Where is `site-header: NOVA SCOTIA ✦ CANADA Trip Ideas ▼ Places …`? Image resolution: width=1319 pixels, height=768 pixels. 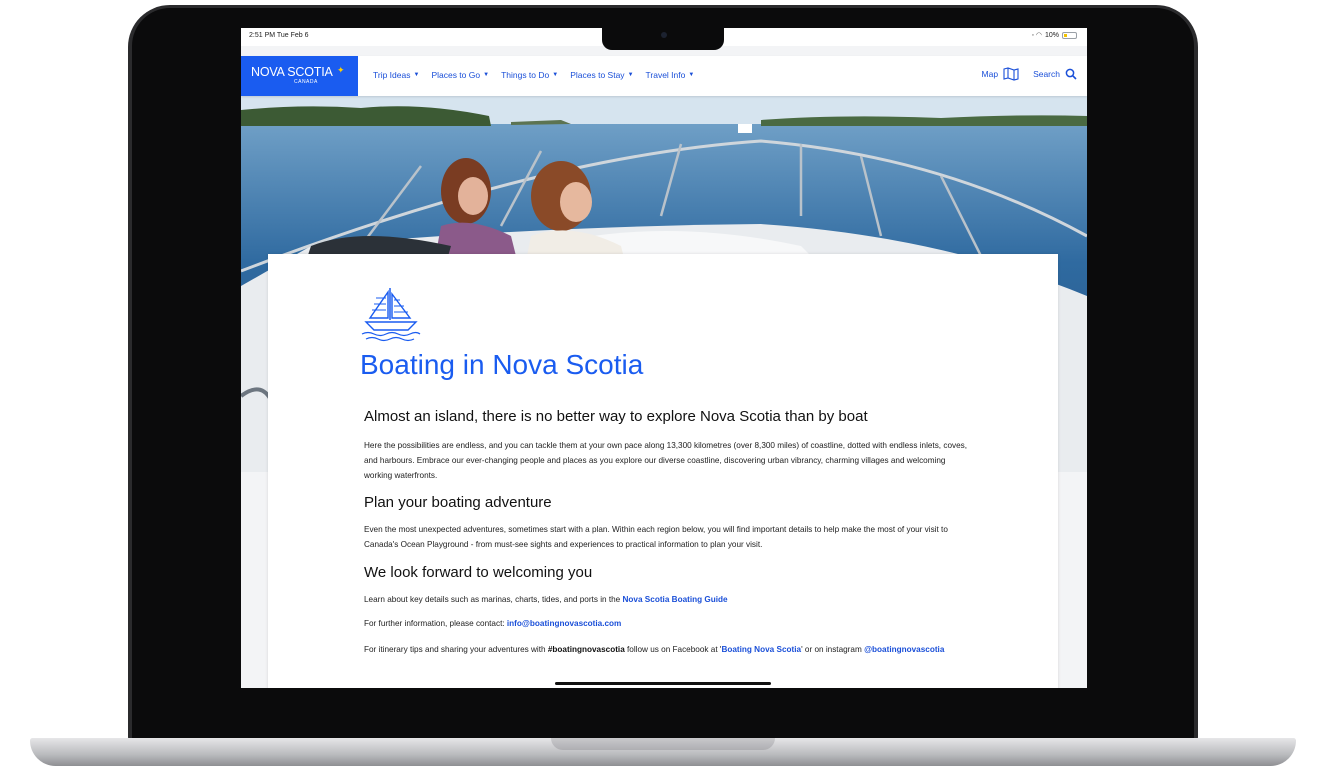
site-header: NOVA SCOTIA ✦ CANADA Trip Ideas ▼ Places … is located at coordinates (664, 76).